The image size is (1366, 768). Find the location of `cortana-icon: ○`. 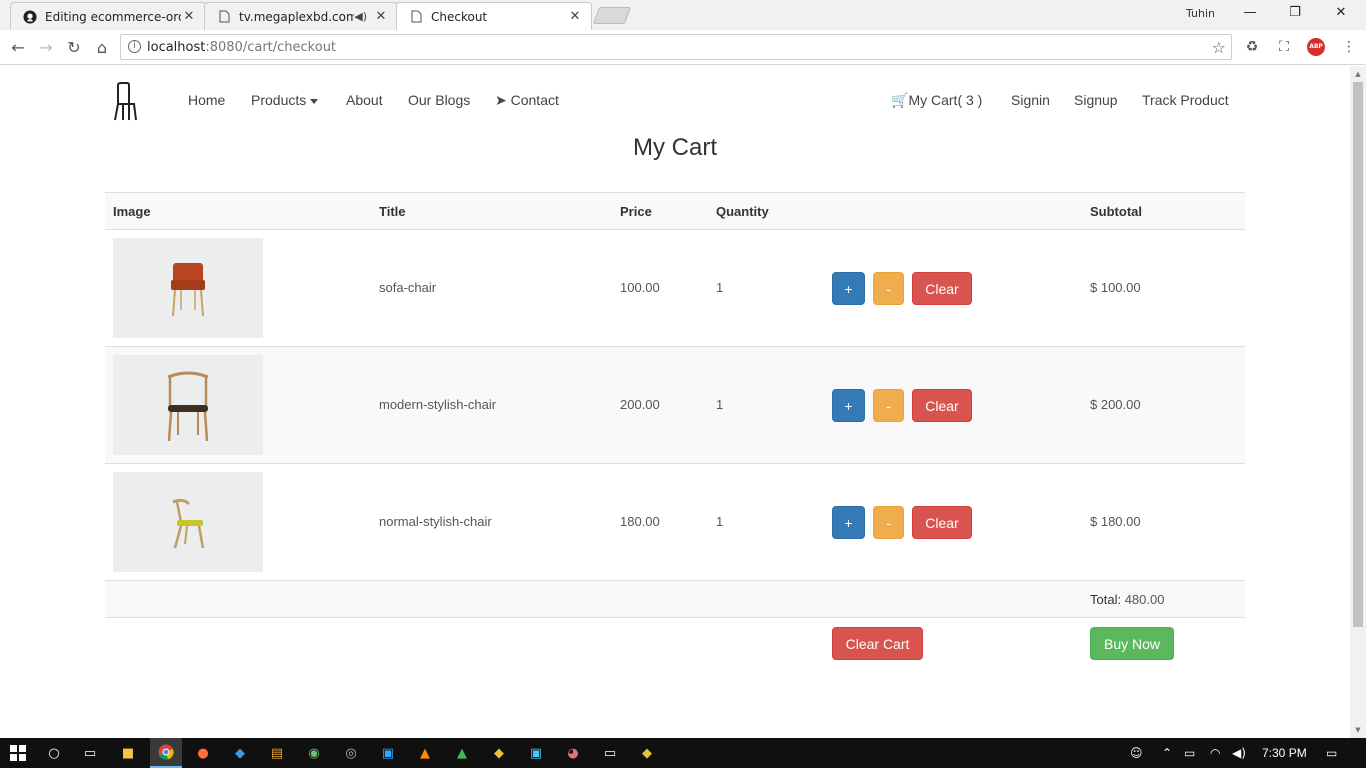

cortana-icon: ○ is located at coordinates (54, 753).